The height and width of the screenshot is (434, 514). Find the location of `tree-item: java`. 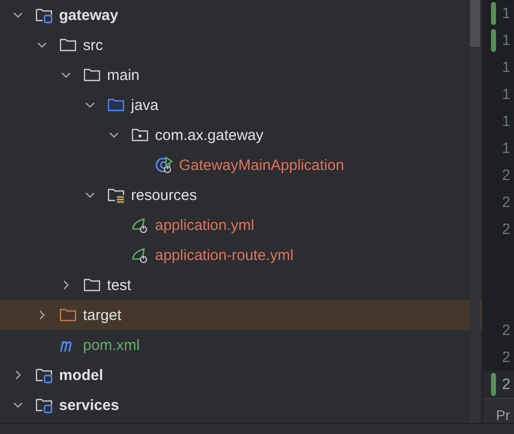

tree-item: java is located at coordinates (145, 105).